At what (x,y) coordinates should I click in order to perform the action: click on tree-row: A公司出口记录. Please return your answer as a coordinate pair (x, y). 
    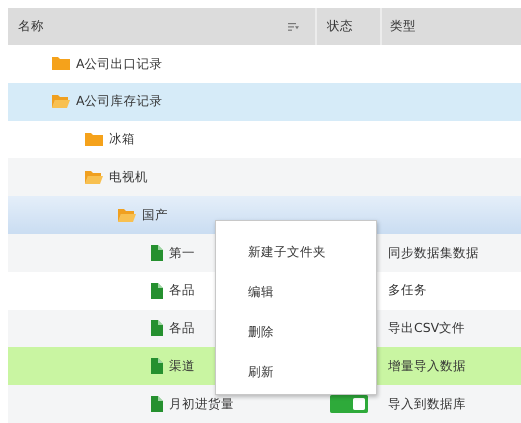
    Looking at the image, I should click on (111, 64).